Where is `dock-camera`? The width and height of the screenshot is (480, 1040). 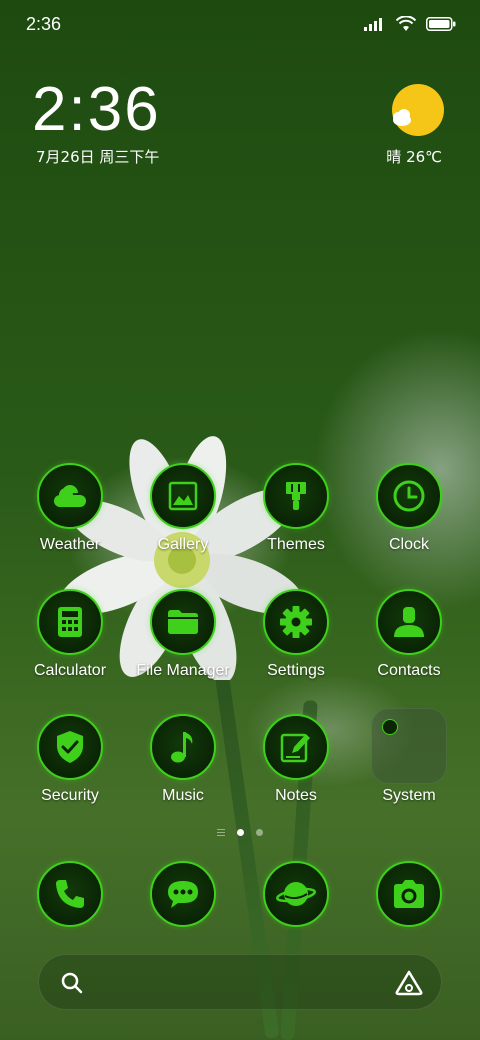 dock-camera is located at coordinates (409, 894).